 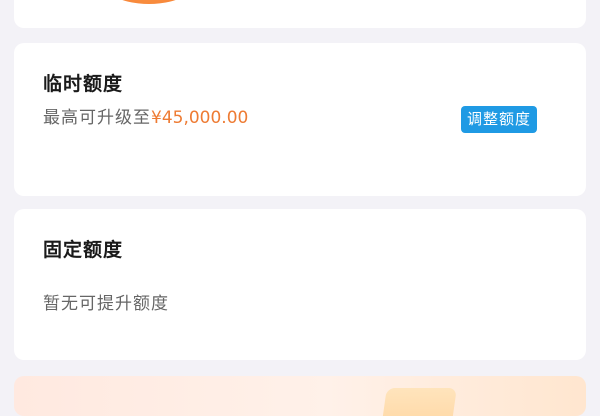 What do you see at coordinates (149, 2) in the screenshot?
I see `orange-circle-graphic` at bounding box center [149, 2].